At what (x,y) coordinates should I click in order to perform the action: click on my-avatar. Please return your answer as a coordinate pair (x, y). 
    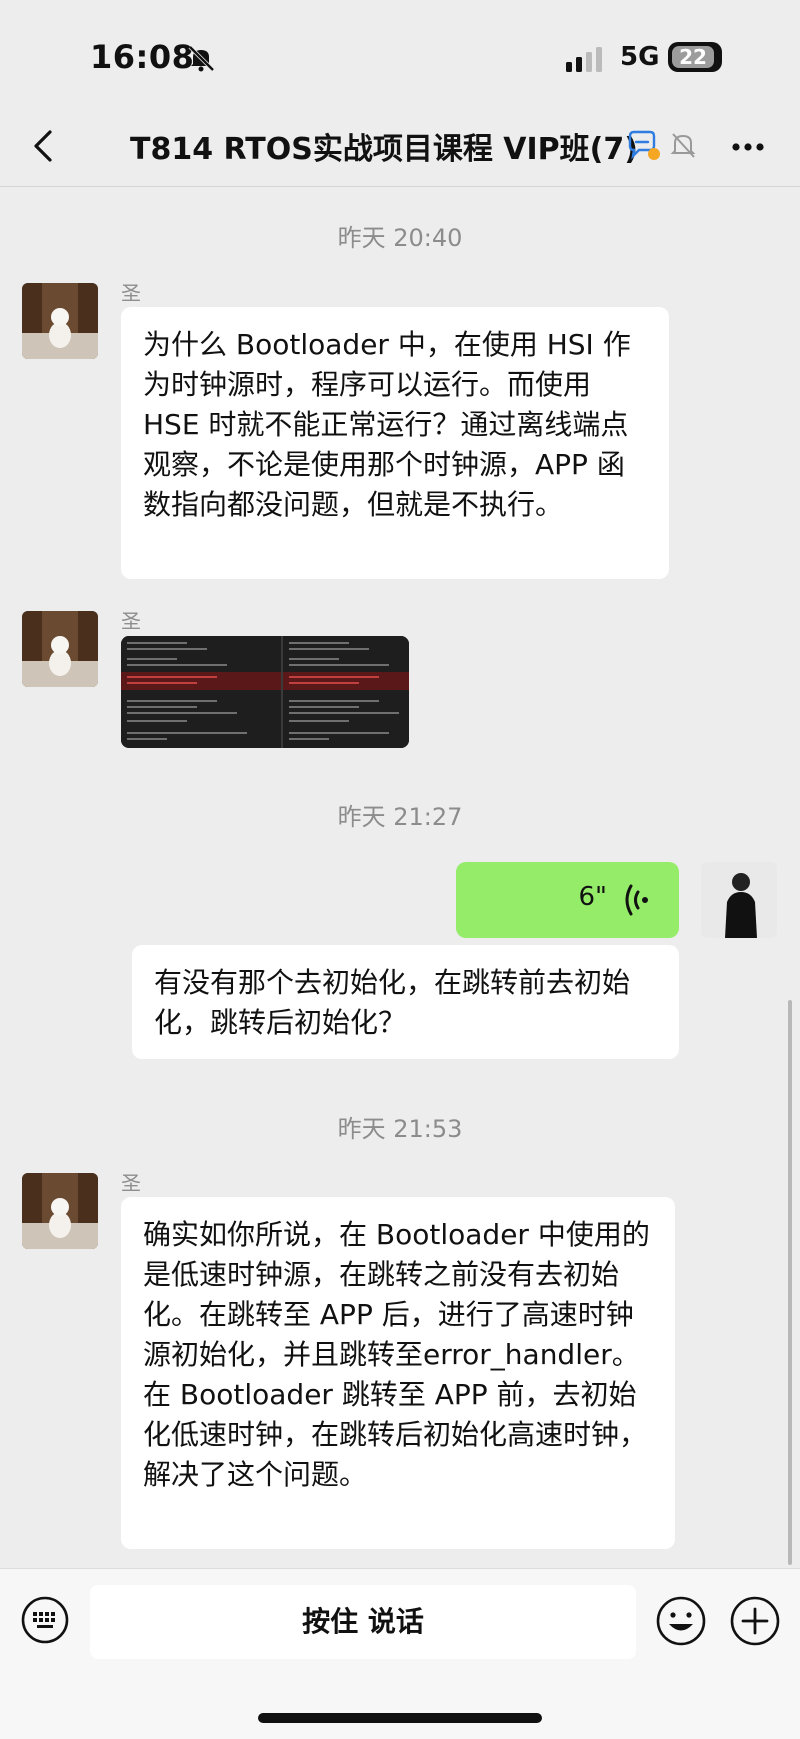
    Looking at the image, I should click on (739, 900).